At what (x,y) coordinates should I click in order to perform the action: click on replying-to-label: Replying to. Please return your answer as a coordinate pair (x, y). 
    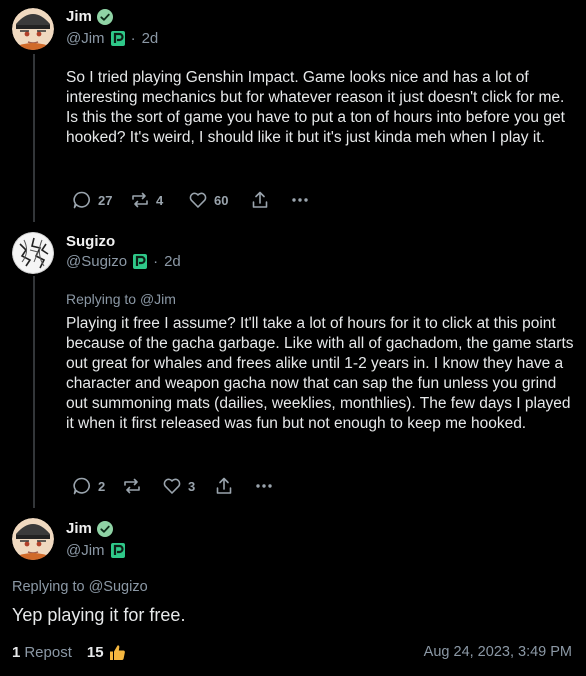
    Looking at the image, I should click on (48, 587).